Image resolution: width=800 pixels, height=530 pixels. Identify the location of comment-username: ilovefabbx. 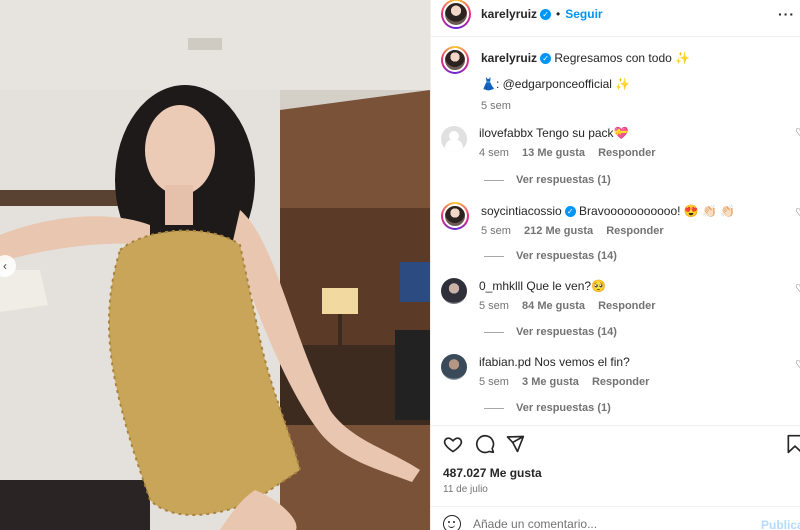
(506, 133).